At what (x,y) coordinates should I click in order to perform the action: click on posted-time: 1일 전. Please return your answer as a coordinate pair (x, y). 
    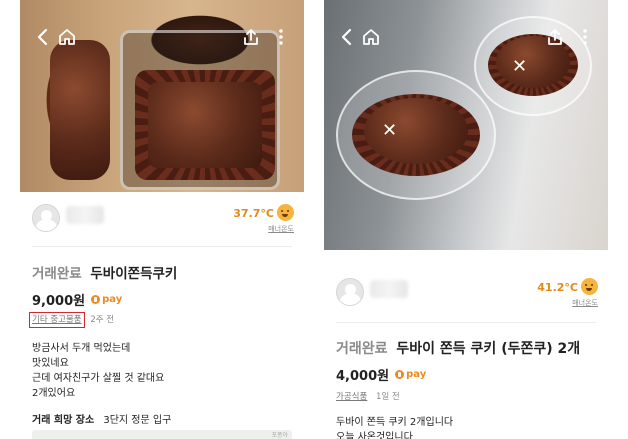
    Looking at the image, I should click on (387, 397).